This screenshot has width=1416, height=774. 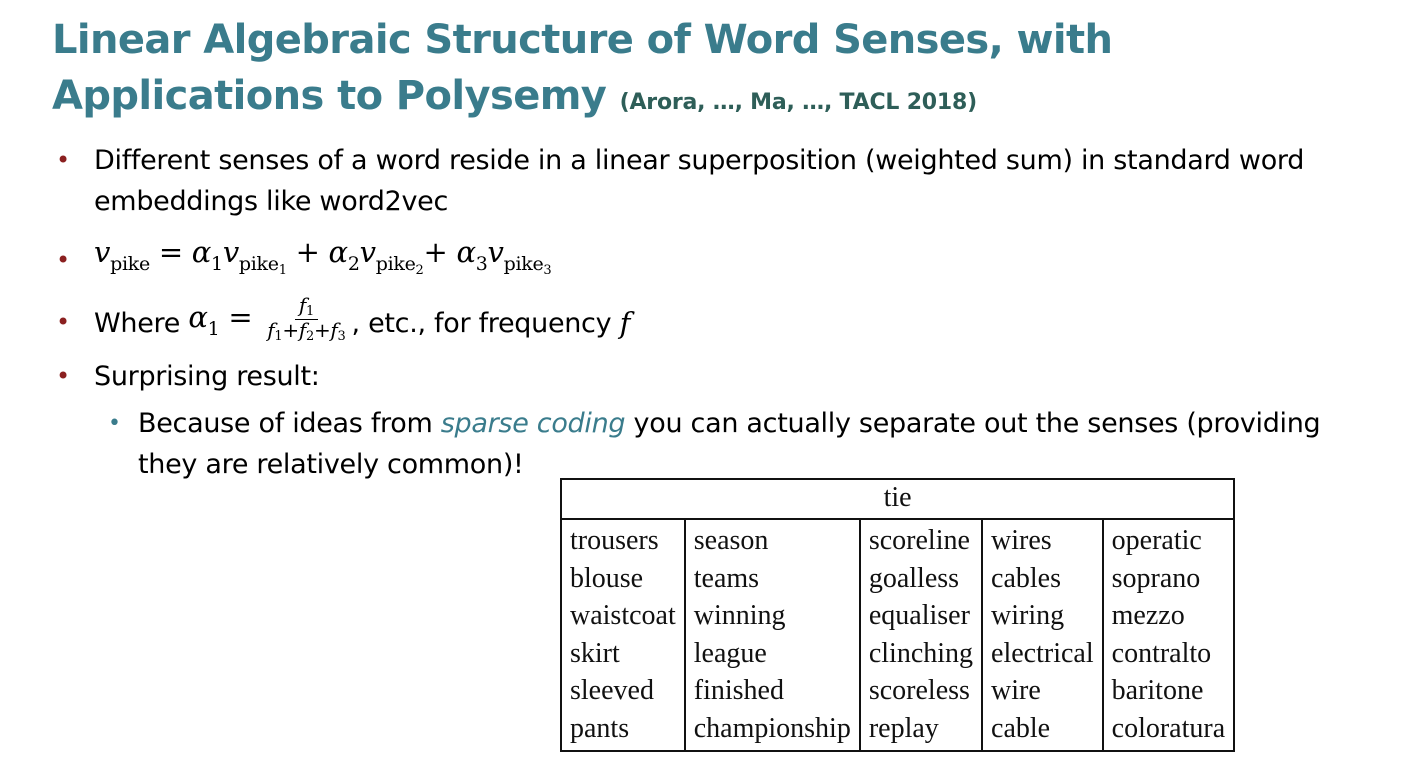 I want to click on table-row: waistcoat winning equaliser wiring mezzo, so click(x=898, y=616).